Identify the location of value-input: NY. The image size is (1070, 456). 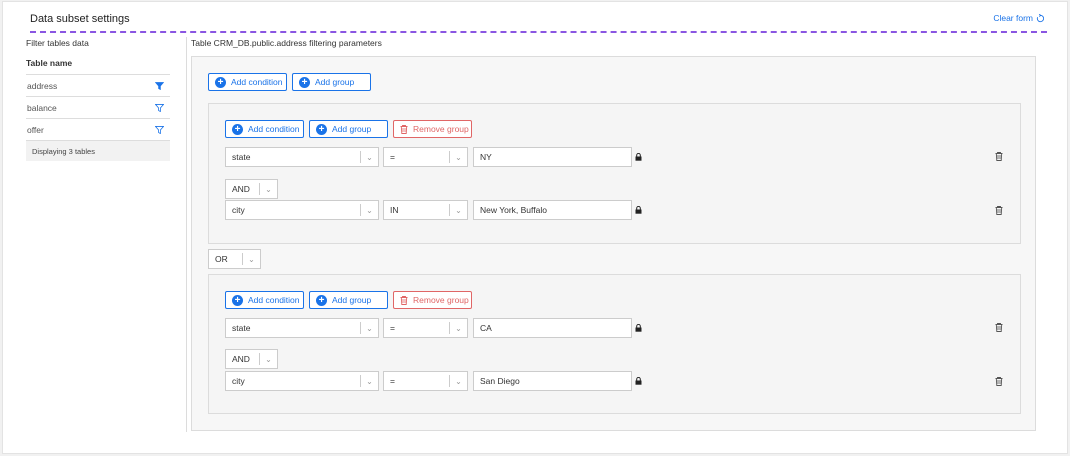
(552, 157).